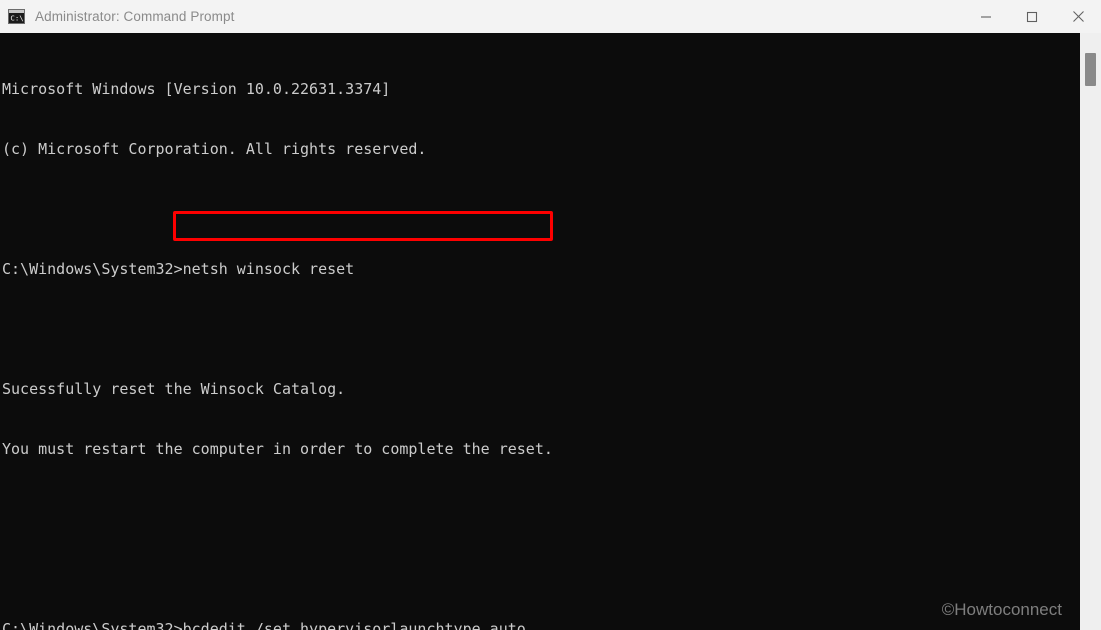 The image size is (1101, 630). I want to click on close-icon, so click(1078, 16).